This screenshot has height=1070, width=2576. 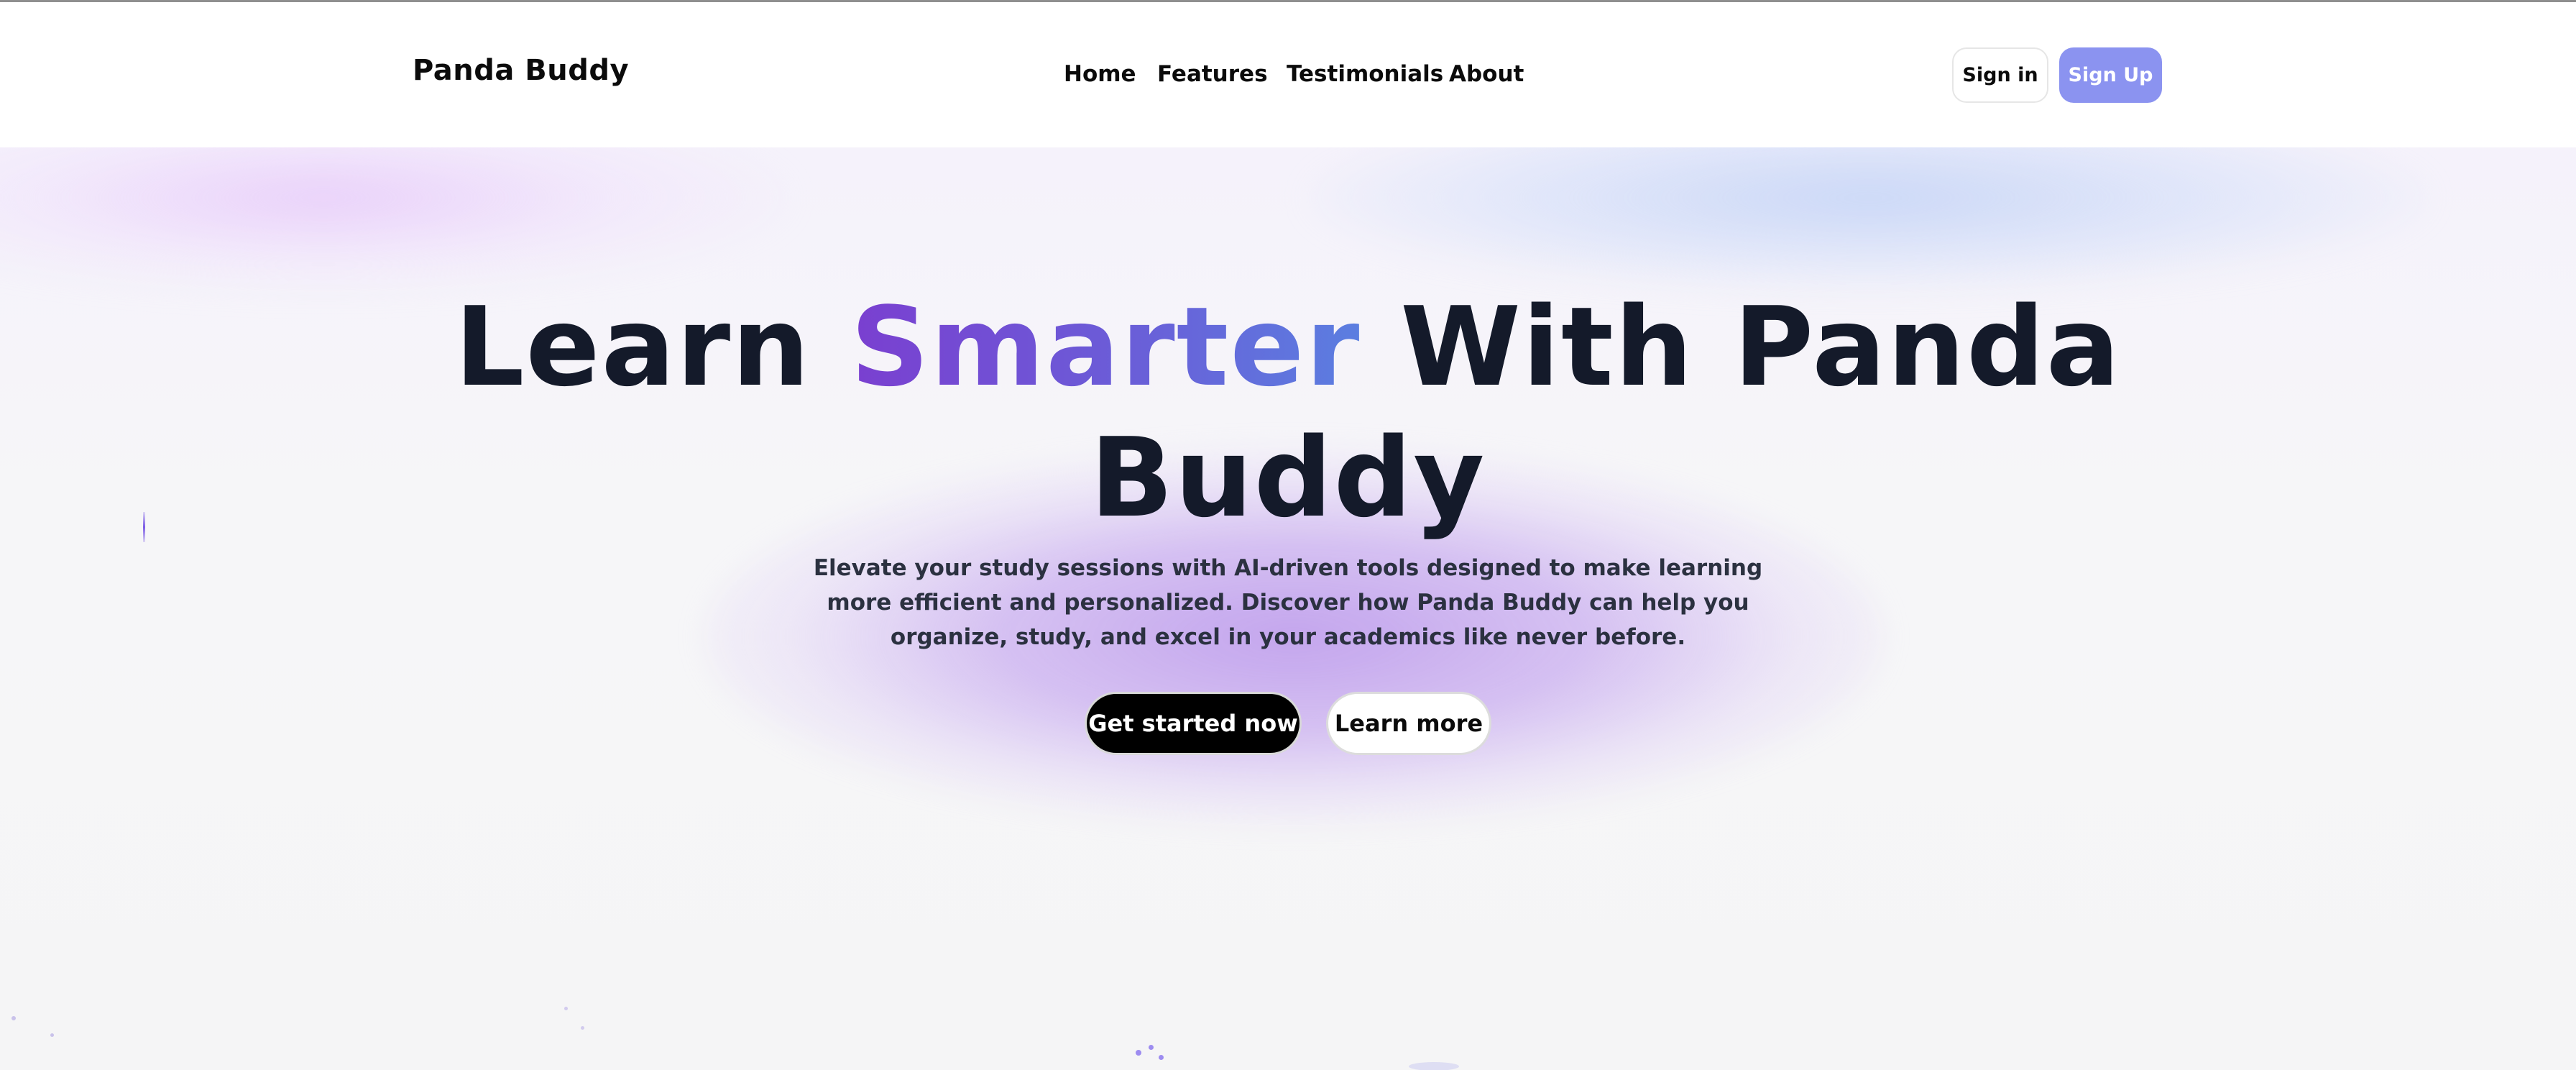 I want to click on nav-link-about: About, so click(x=1486, y=74).